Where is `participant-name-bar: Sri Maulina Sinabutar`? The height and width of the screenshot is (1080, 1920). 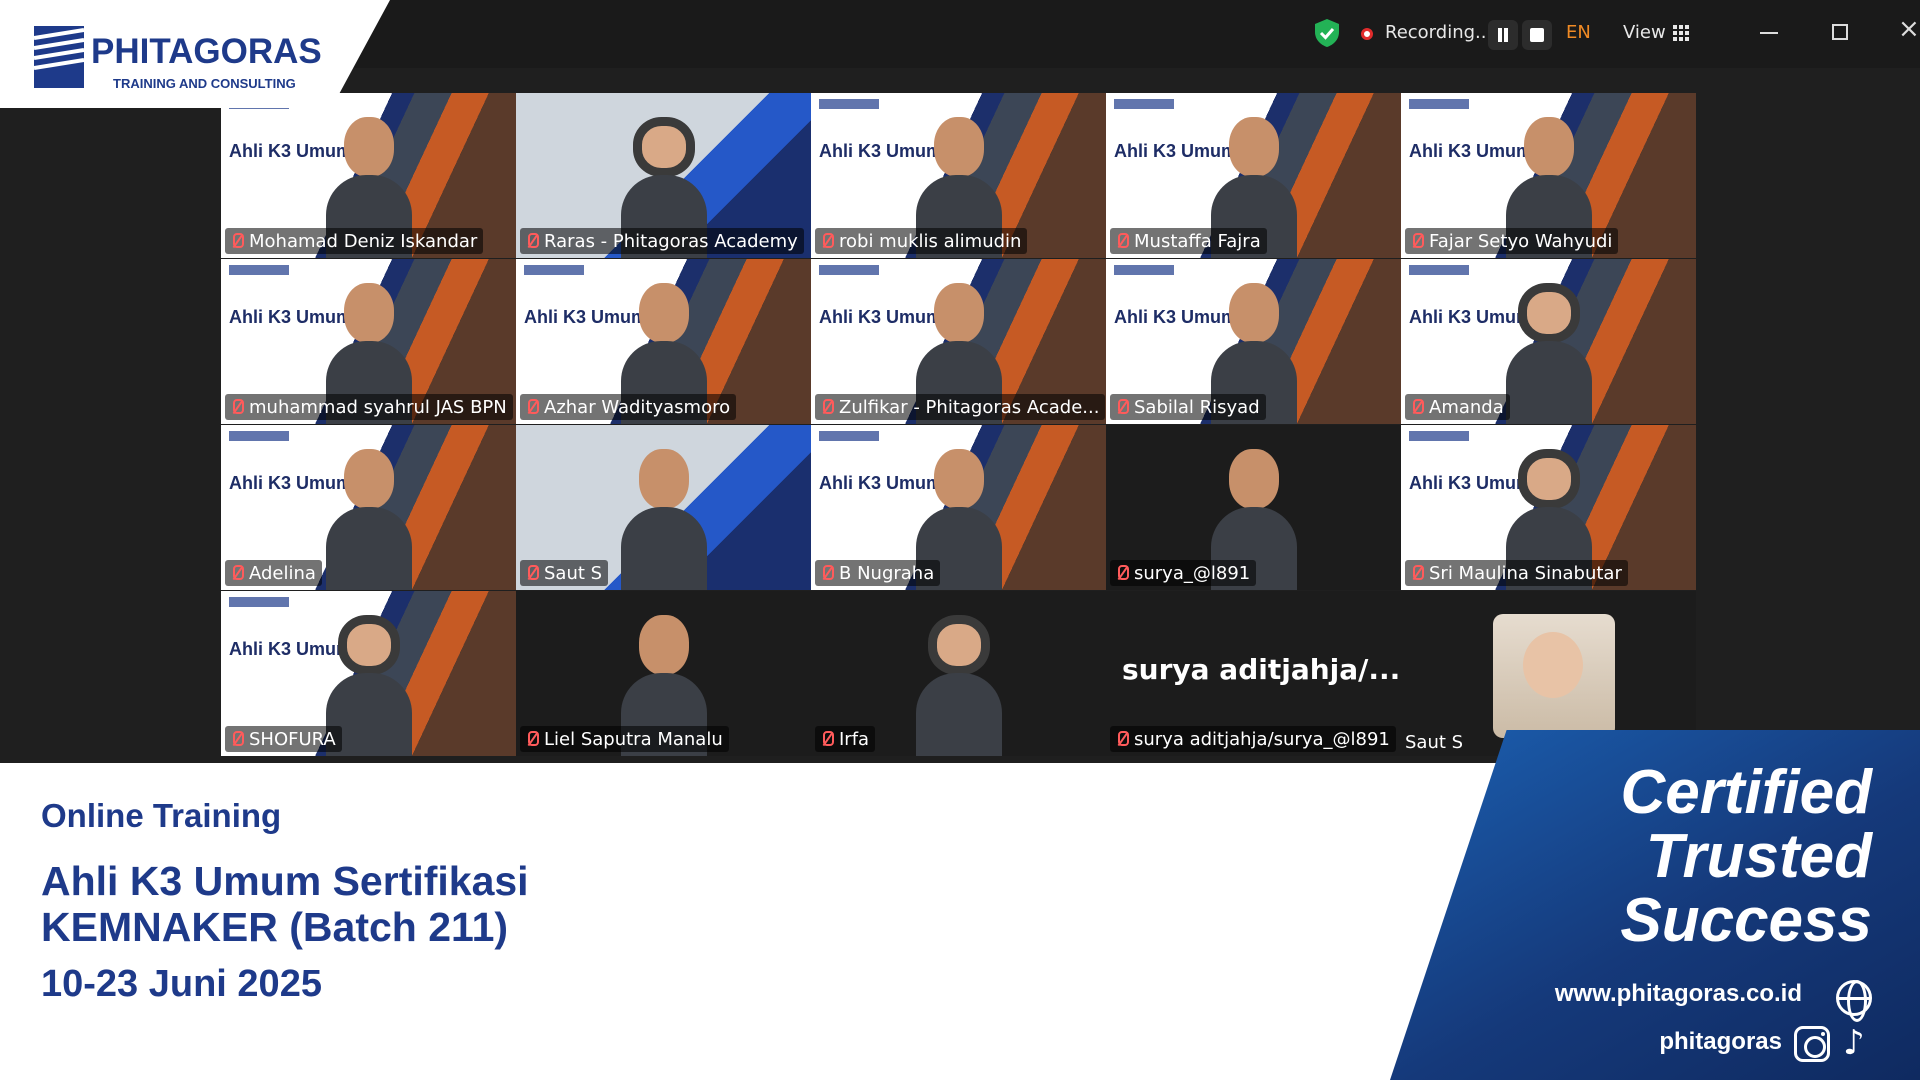 participant-name-bar: Sri Maulina Sinabutar is located at coordinates (1516, 573).